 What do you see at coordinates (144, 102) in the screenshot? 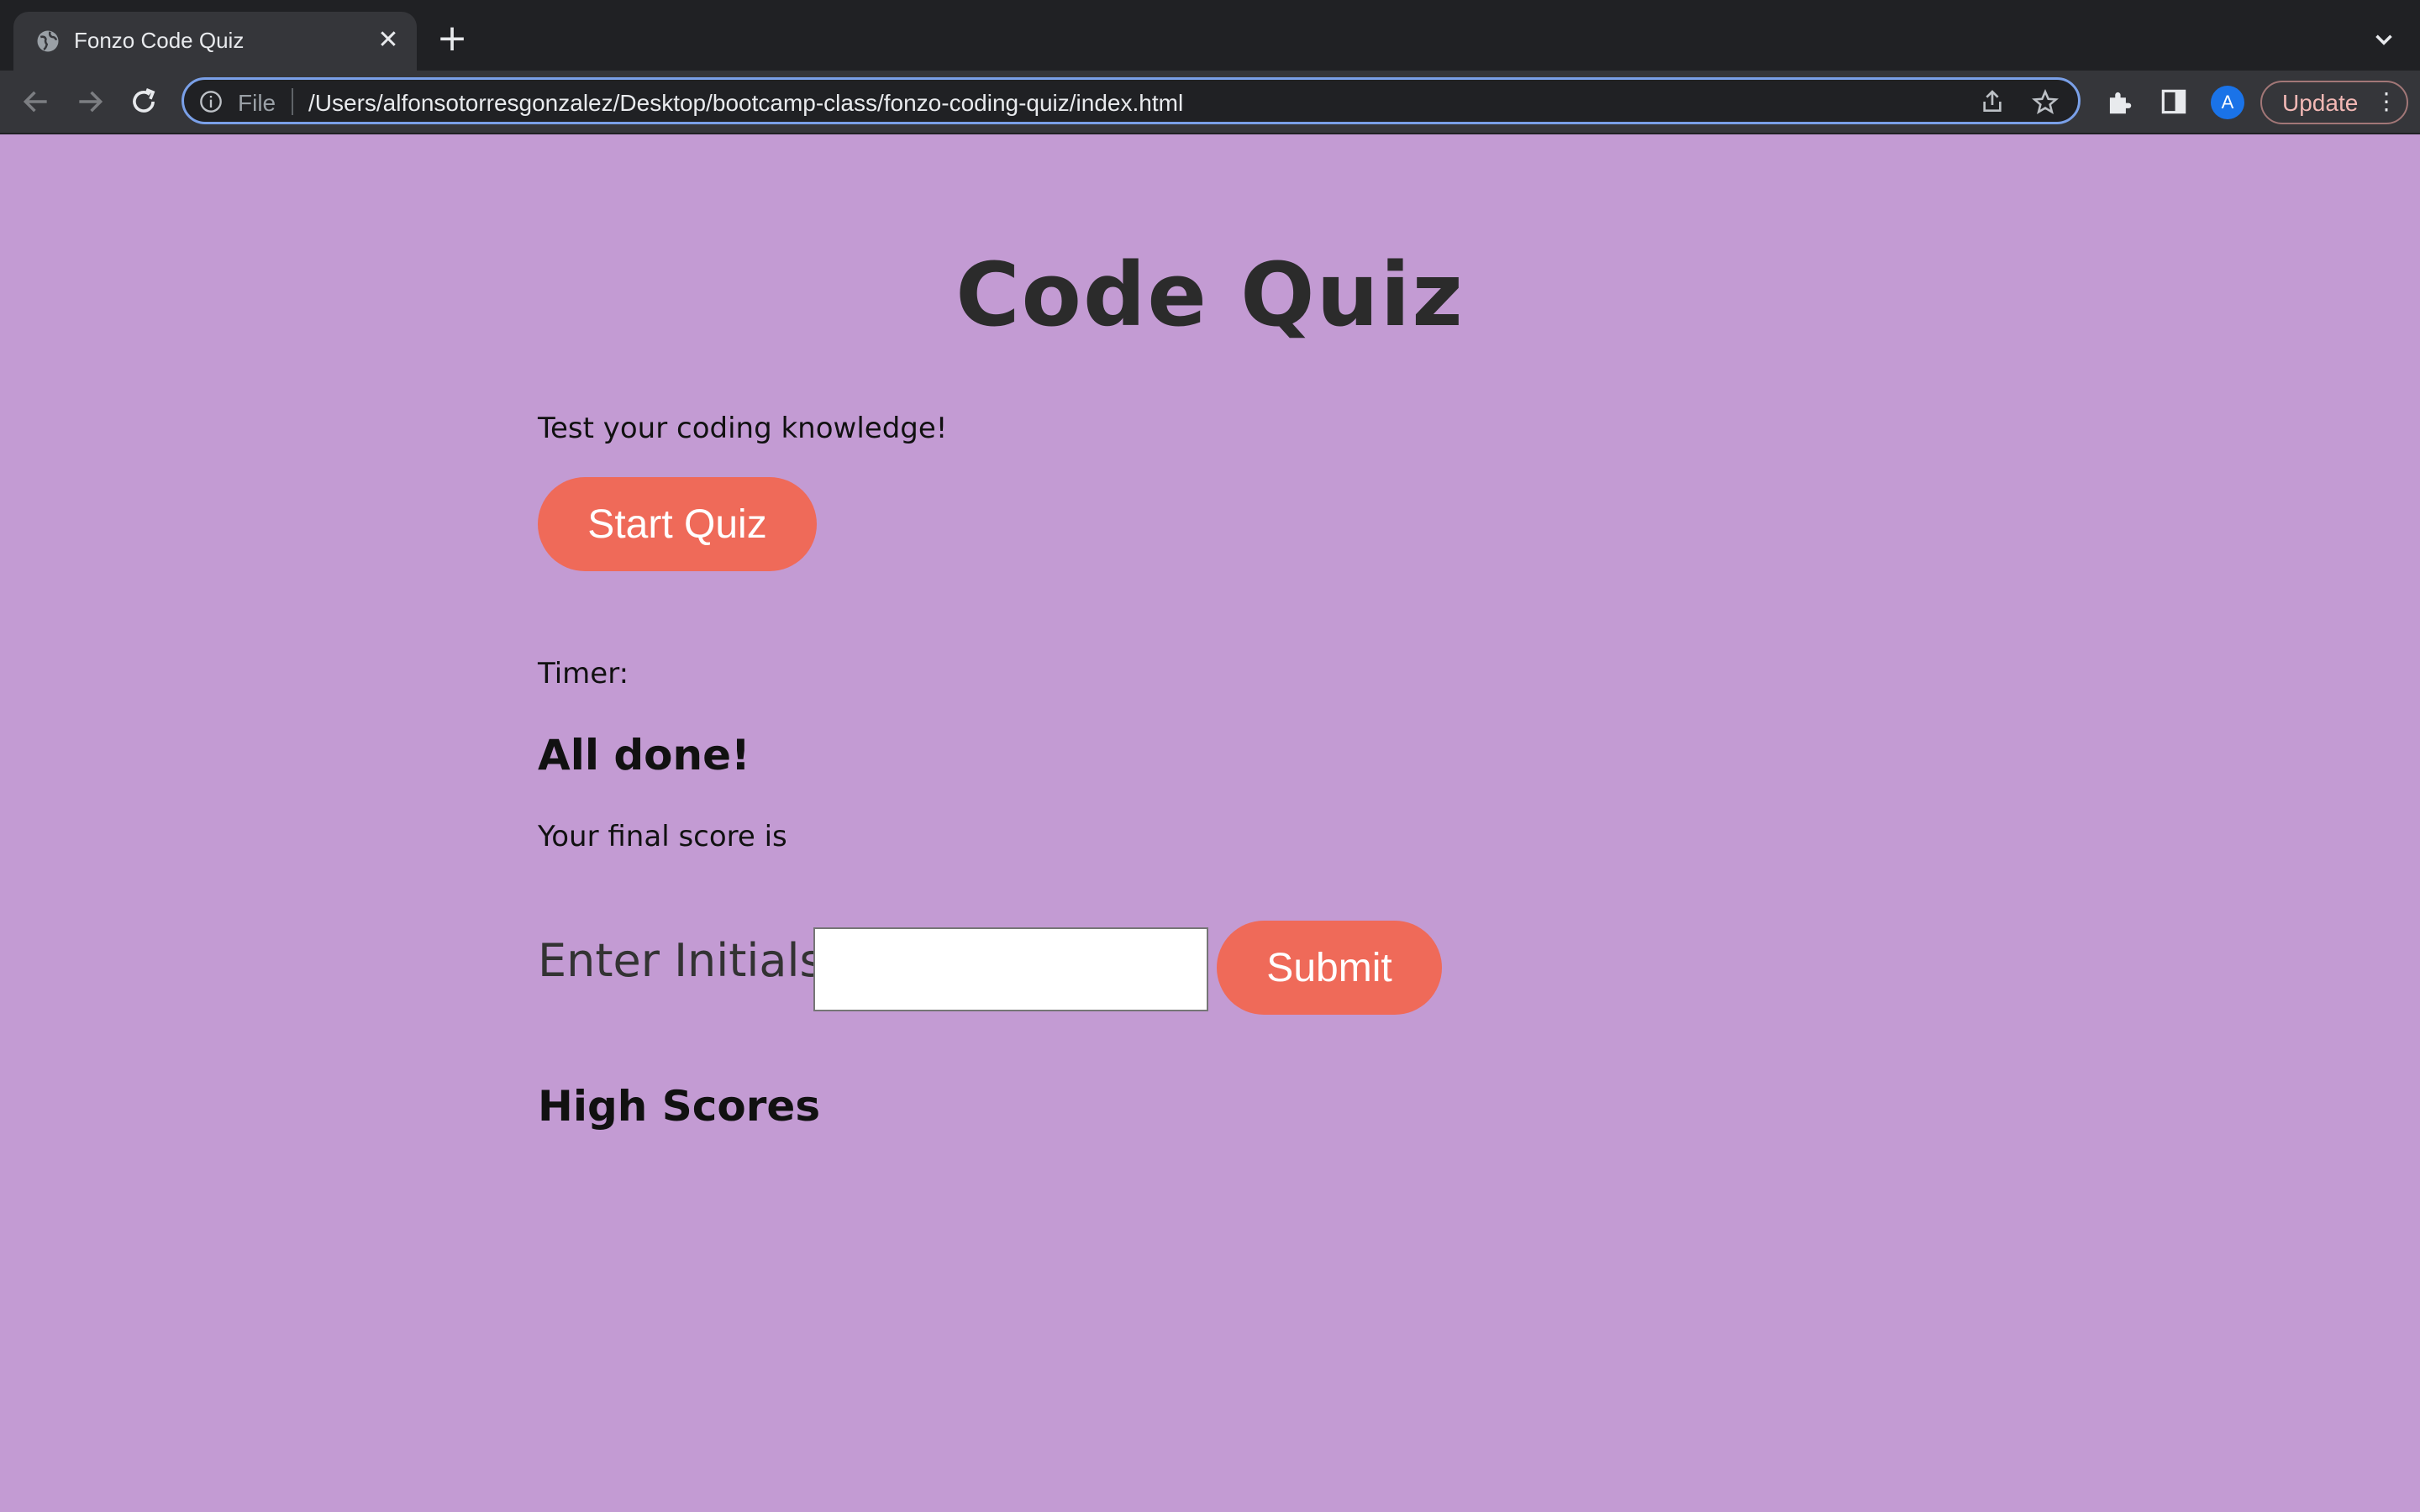
I see `reload-icon` at bounding box center [144, 102].